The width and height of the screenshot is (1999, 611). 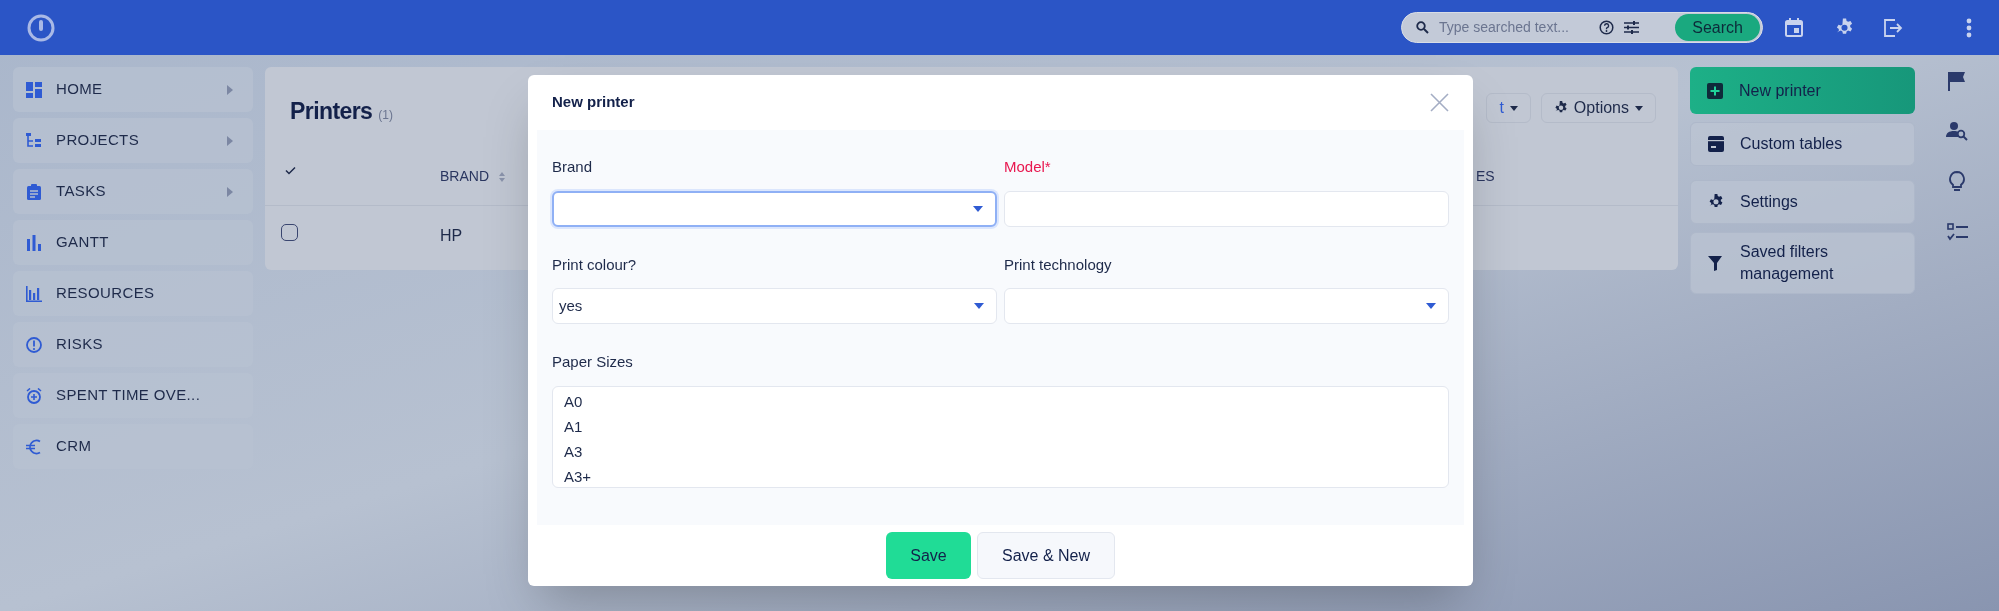 I want to click on action-button: Saved filters management, so click(x=1802, y=263).